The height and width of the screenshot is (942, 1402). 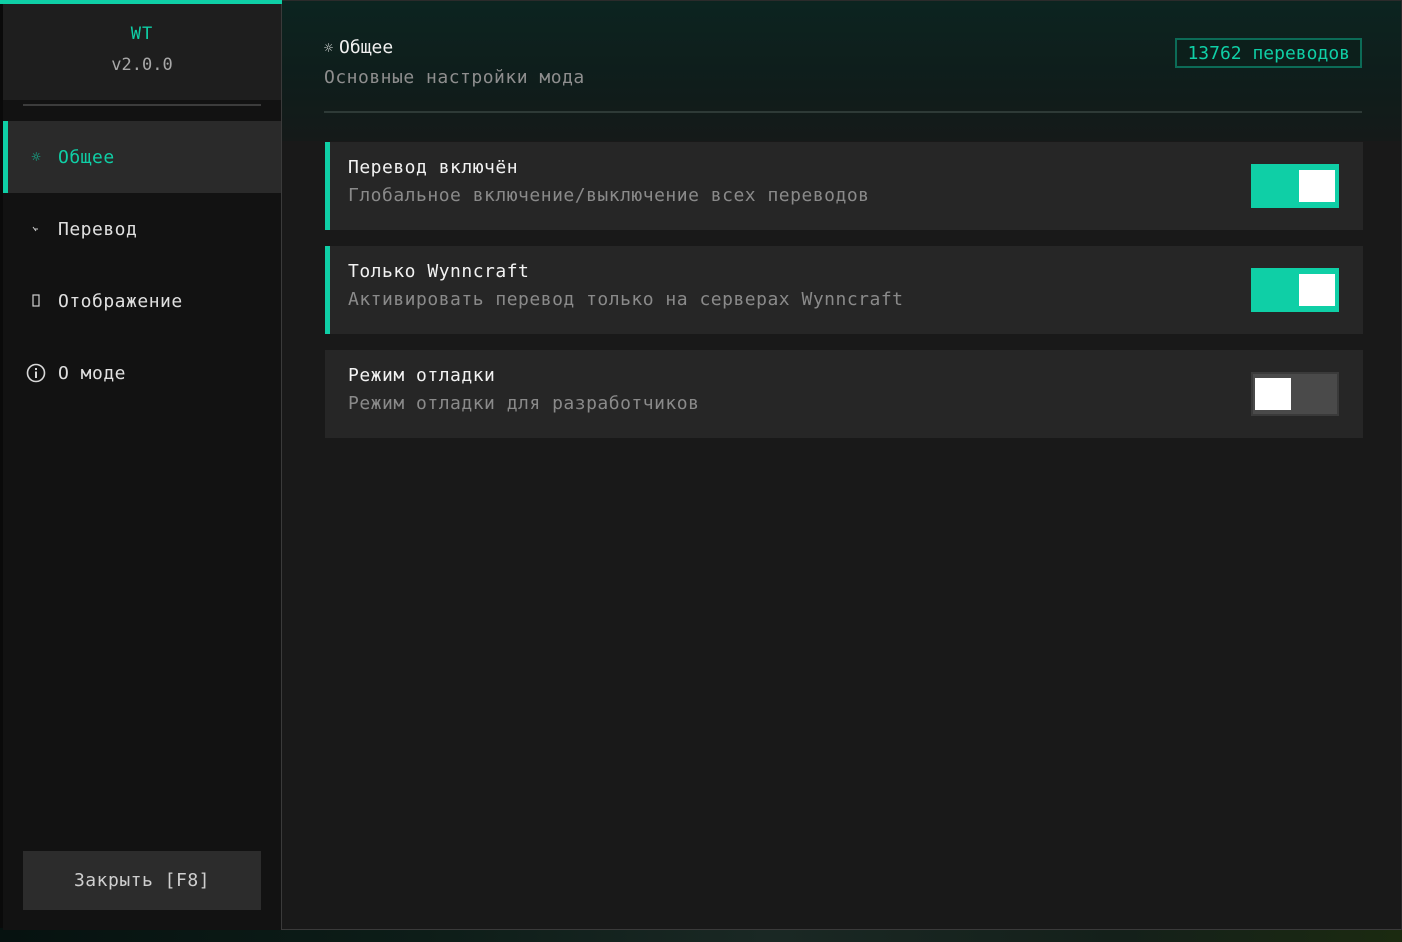 What do you see at coordinates (86, 157) in the screenshot?
I see `sidebar-item-label: Общее` at bounding box center [86, 157].